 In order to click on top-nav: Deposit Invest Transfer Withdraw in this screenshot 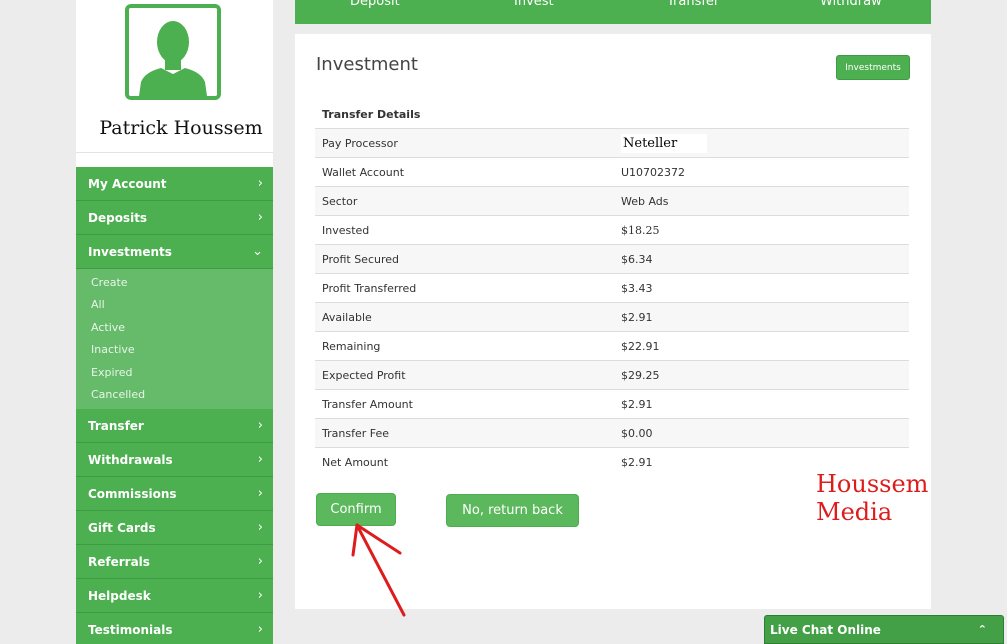, I will do `click(613, 12)`.